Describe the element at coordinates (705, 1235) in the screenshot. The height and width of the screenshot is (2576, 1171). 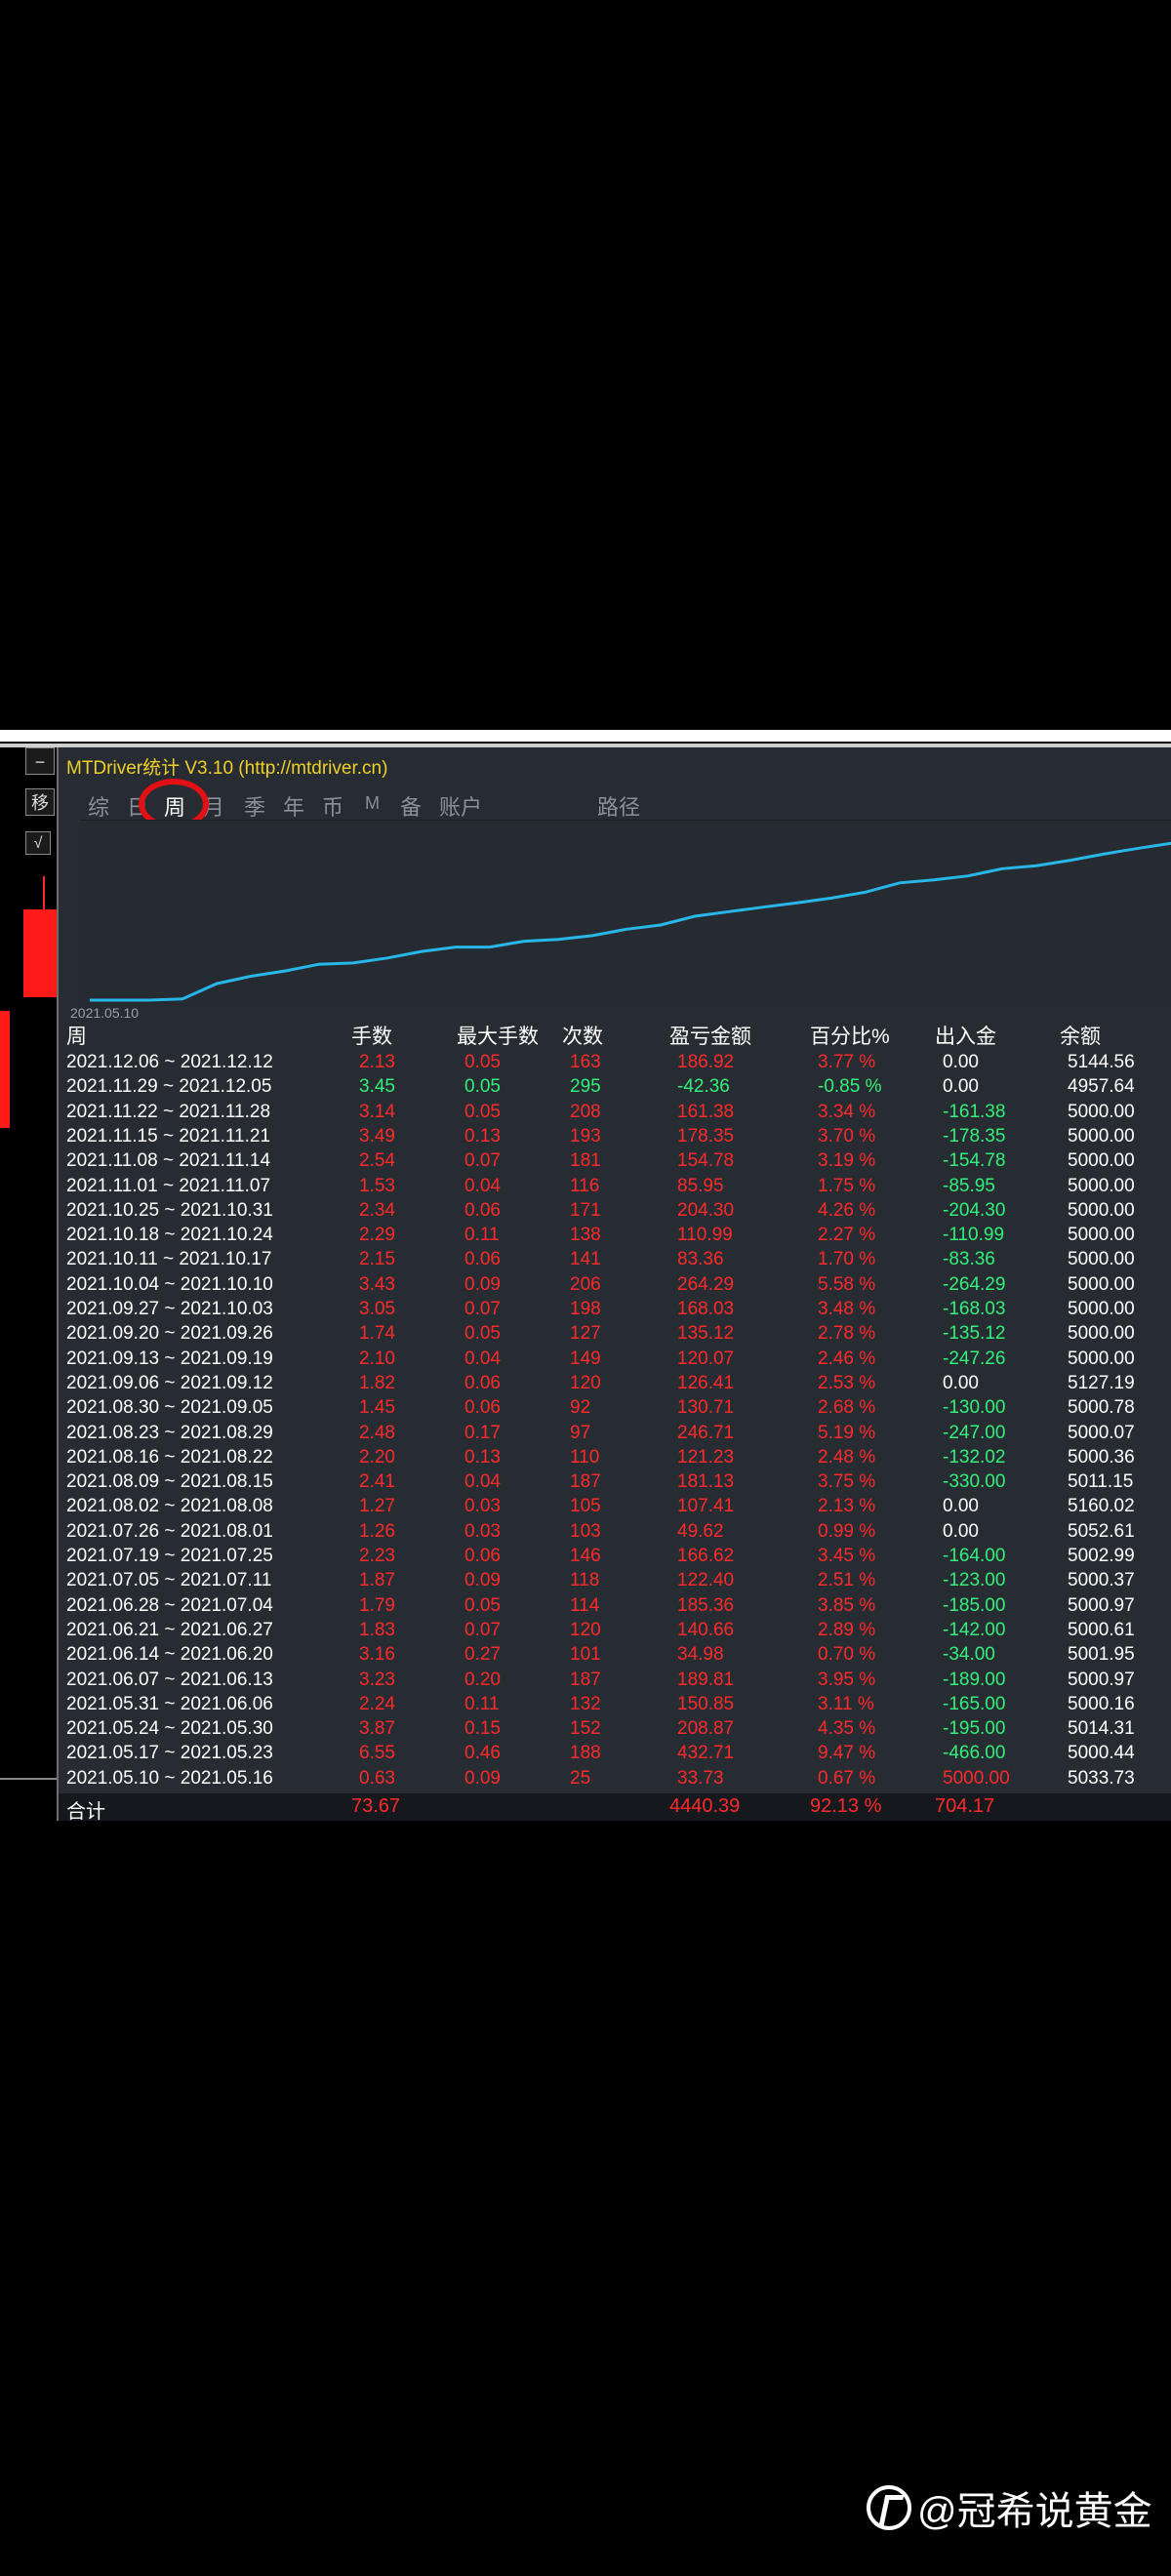
I see `cell-pnl: 110.99` at that location.